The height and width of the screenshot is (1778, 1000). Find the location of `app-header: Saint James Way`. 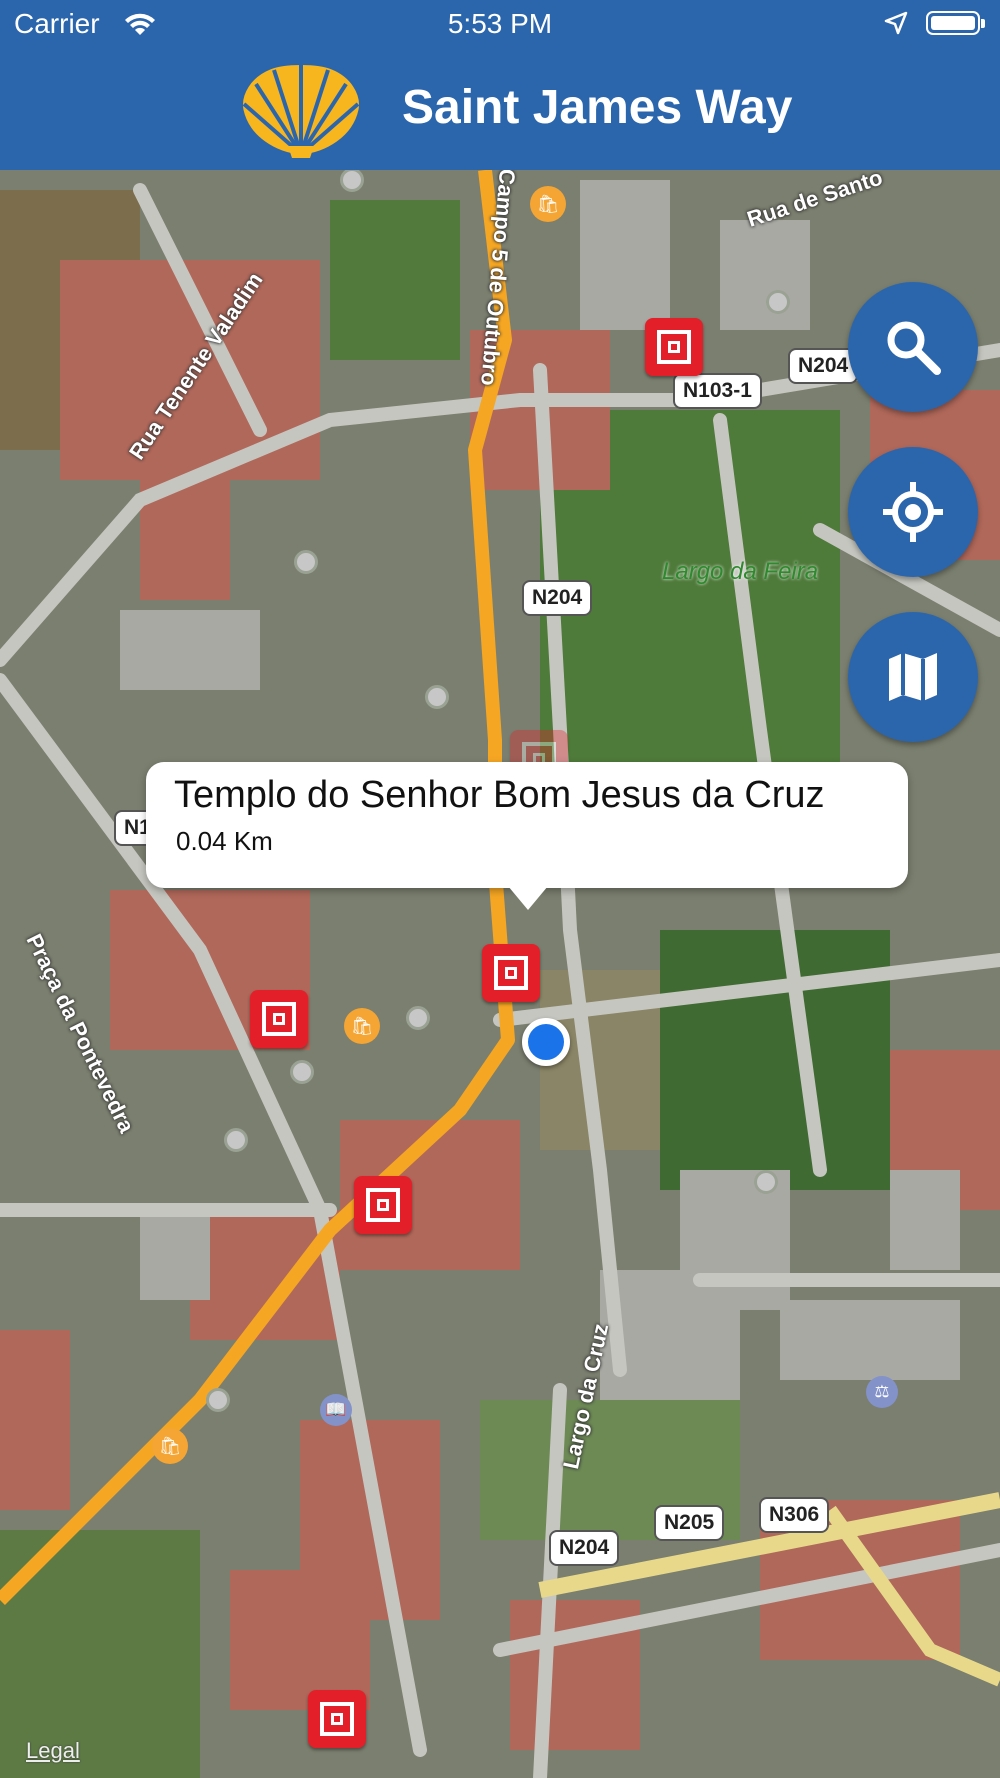

app-header: Saint James Way is located at coordinates (500, 110).